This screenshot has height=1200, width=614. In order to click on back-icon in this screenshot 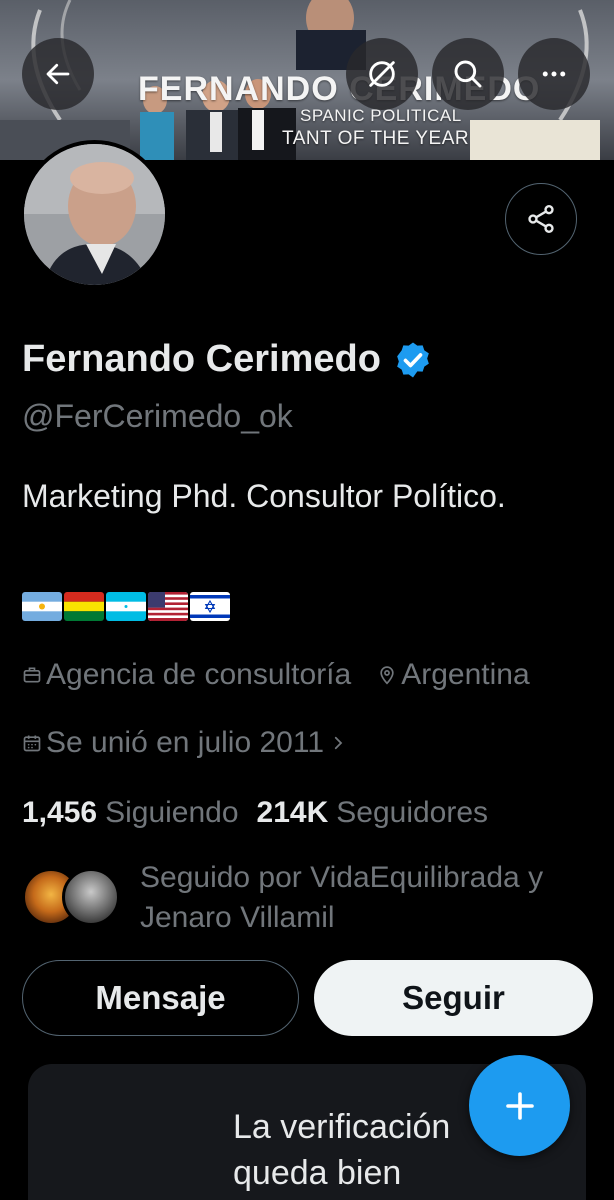, I will do `click(58, 74)`.